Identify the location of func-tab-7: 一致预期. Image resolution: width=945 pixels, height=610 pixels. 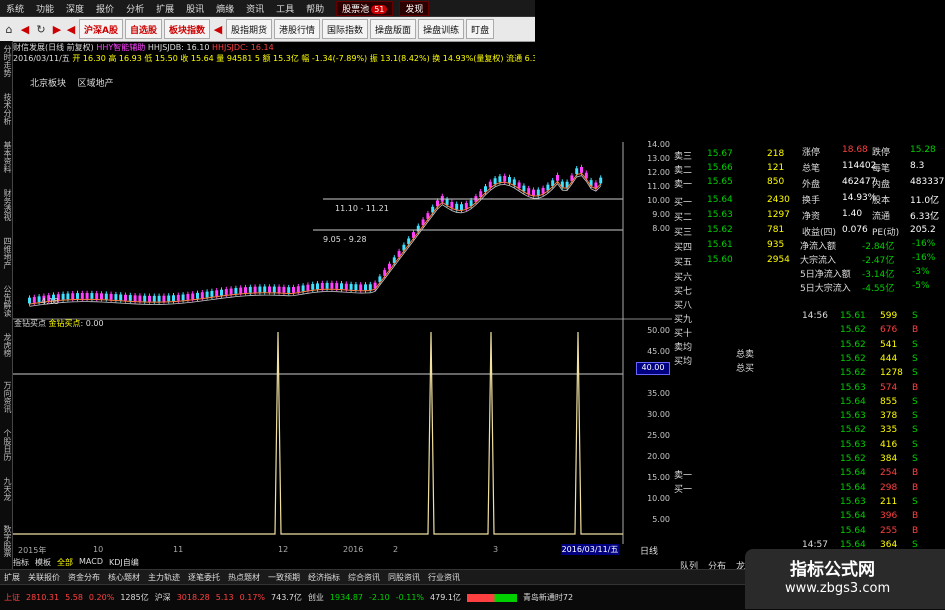
(284, 577).